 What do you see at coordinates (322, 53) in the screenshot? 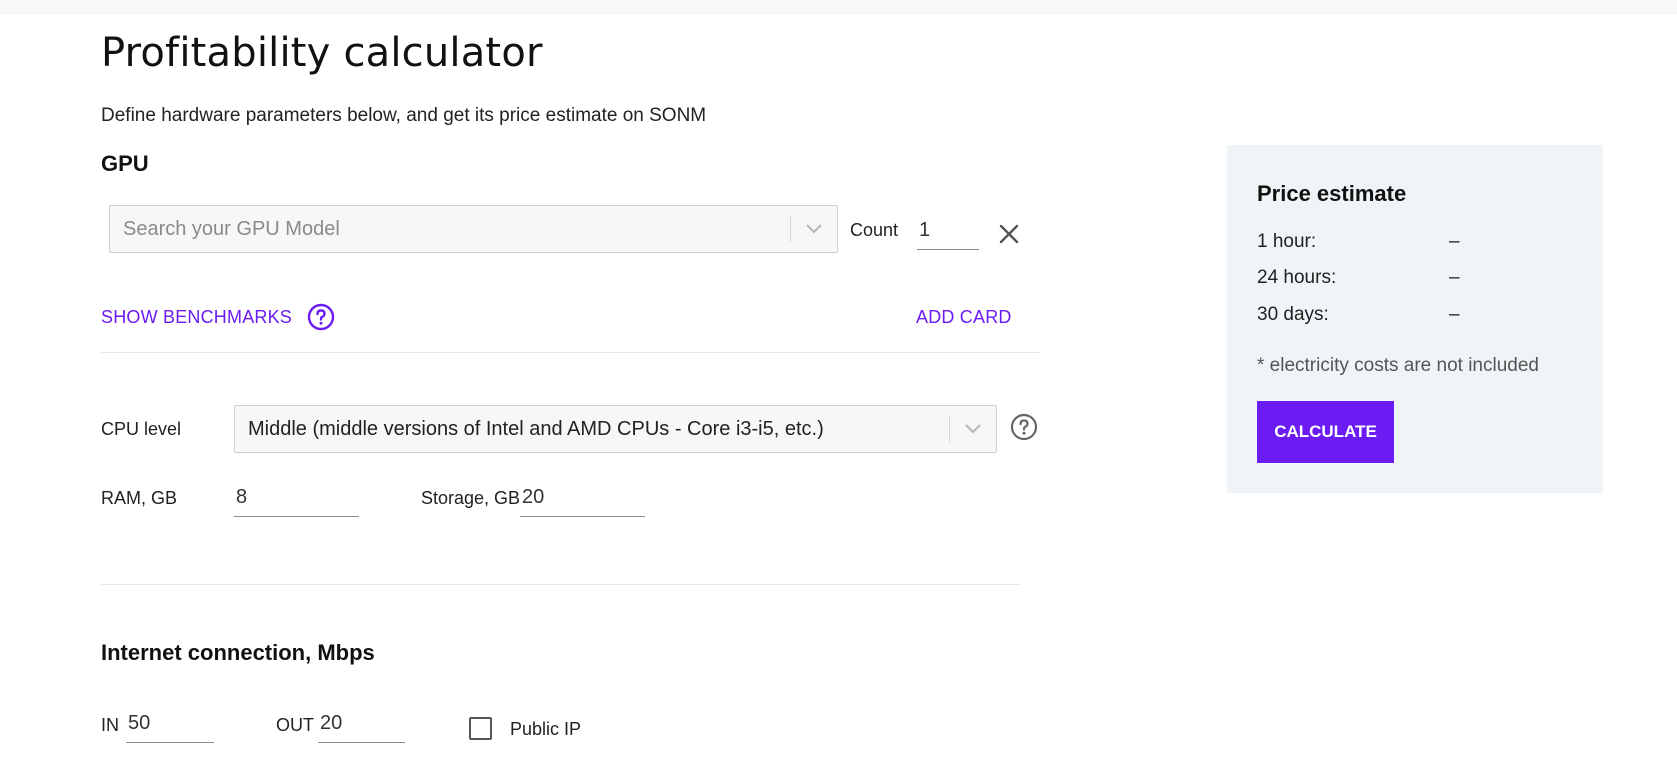
I see `page-title: Profitability calculator` at bounding box center [322, 53].